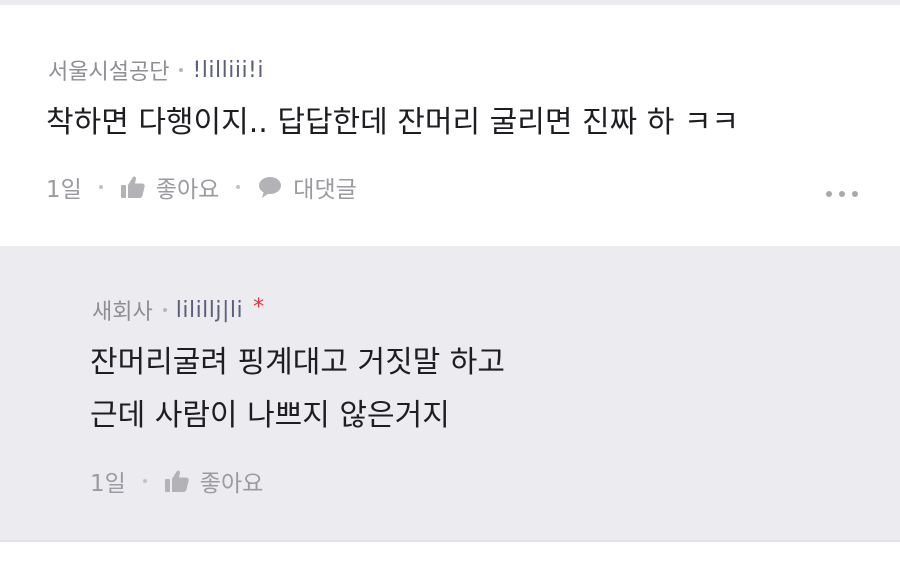  I want to click on comment-meta: 서울시설공단 !lilliii!i, so click(156, 70).